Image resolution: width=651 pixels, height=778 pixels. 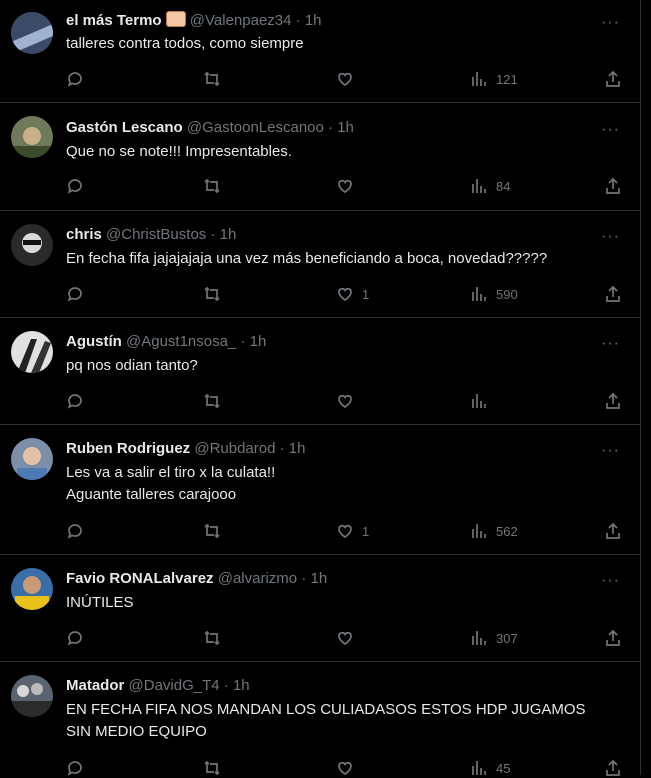 What do you see at coordinates (494, 531) in the screenshot?
I see `views-button: 562` at bounding box center [494, 531].